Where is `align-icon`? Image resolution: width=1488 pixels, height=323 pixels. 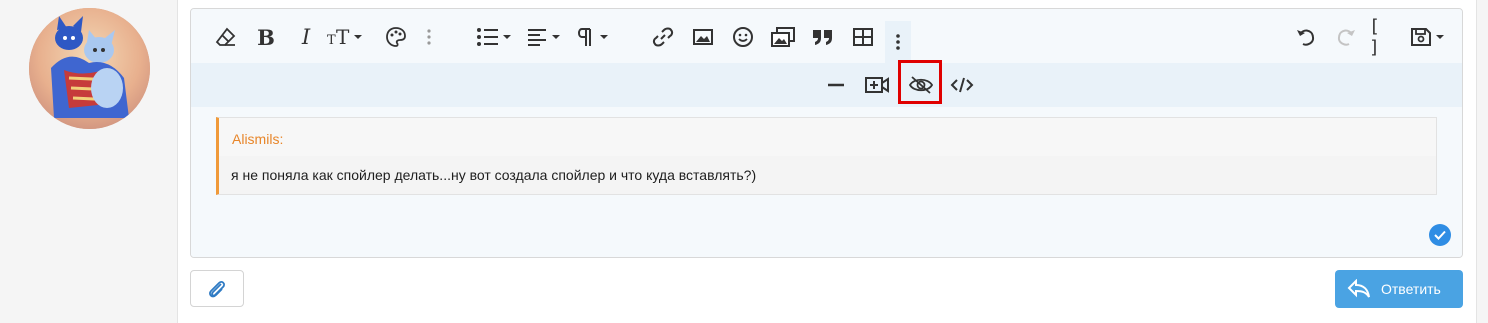 align-icon is located at coordinates (545, 37).